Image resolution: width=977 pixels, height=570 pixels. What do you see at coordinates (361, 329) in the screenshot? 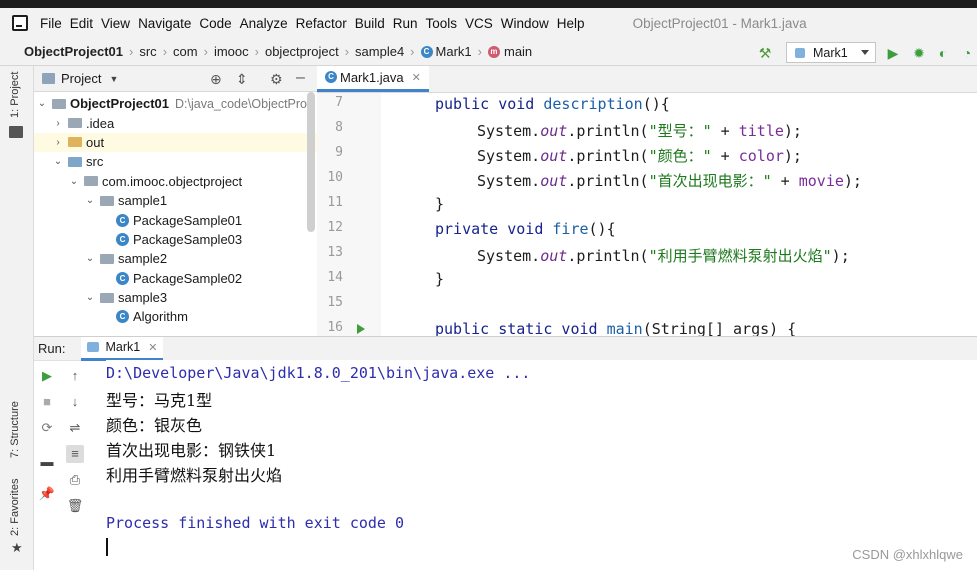
I see `run-gutter-icon` at bounding box center [361, 329].